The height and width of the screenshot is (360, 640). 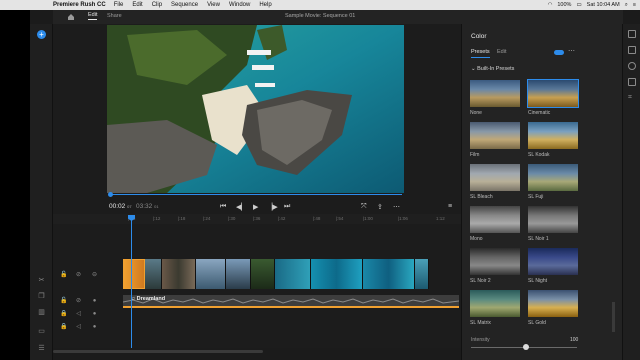 What do you see at coordinates (632, 66) in the screenshot?
I see `color-icon` at bounding box center [632, 66].